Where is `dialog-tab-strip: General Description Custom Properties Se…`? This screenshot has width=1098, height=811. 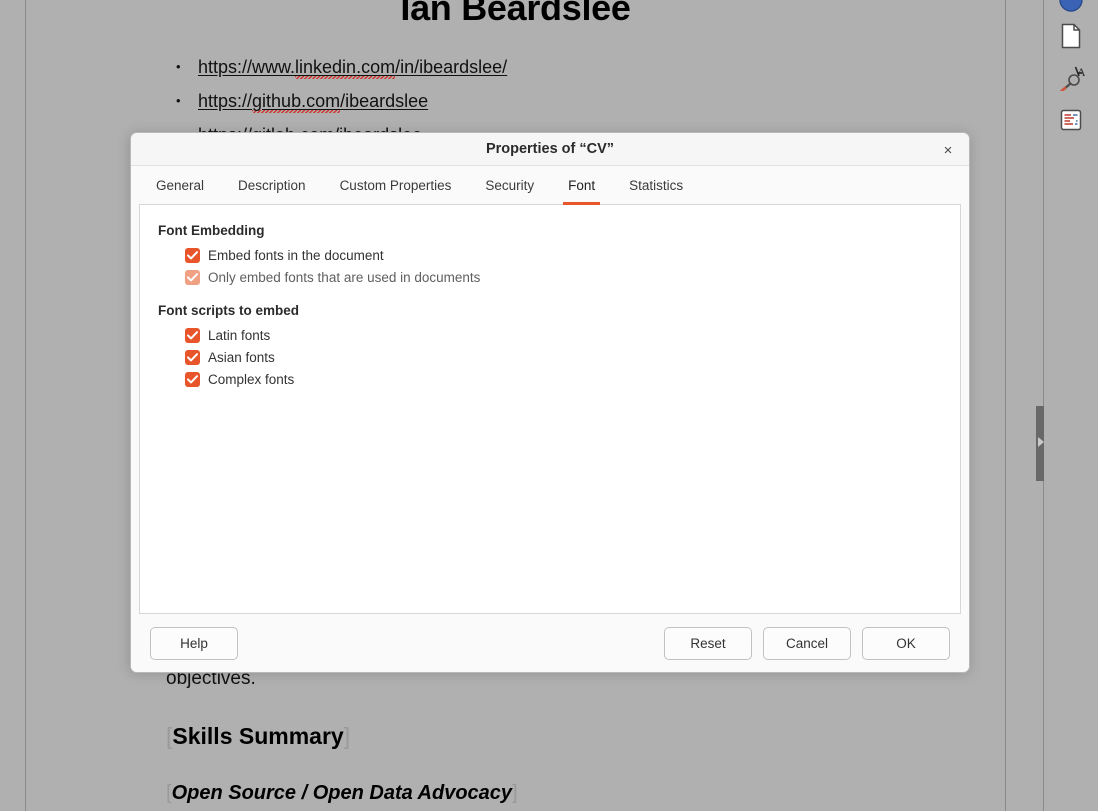
dialog-tab-strip: General Description Custom Properties Se… is located at coordinates (550, 185).